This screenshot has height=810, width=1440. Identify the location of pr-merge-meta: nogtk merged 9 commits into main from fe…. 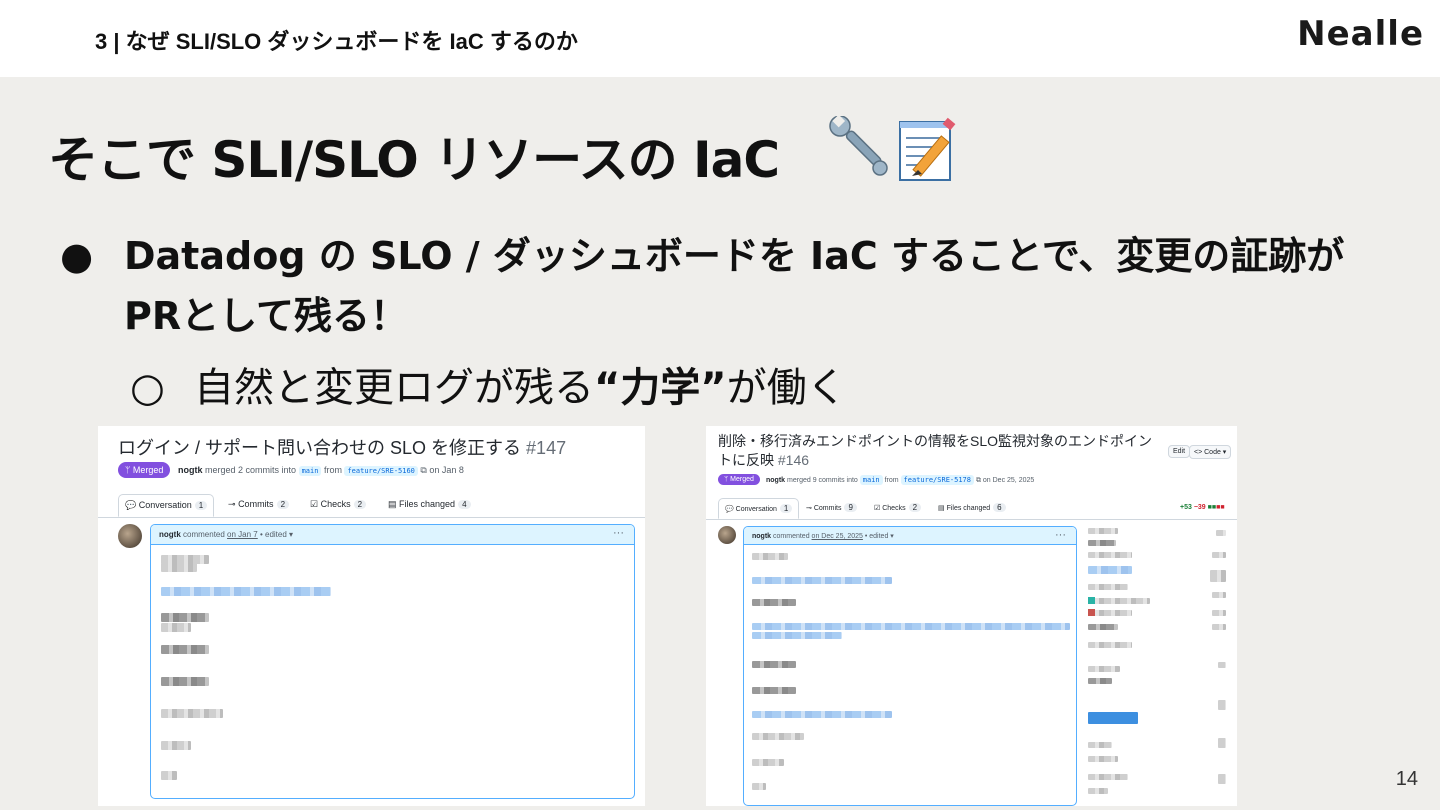
(900, 480).